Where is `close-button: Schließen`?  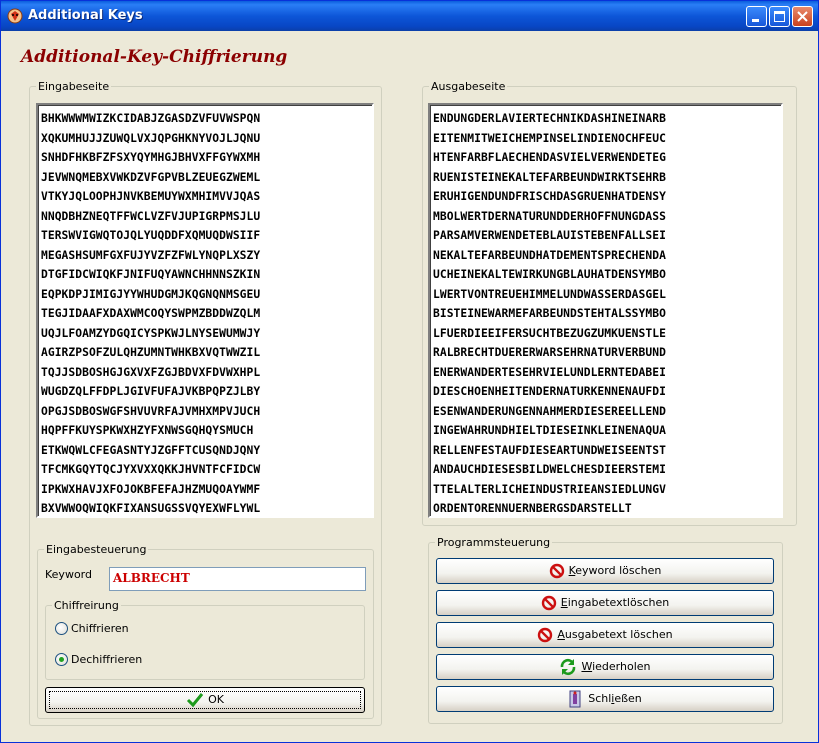 close-button: Schließen is located at coordinates (605, 699).